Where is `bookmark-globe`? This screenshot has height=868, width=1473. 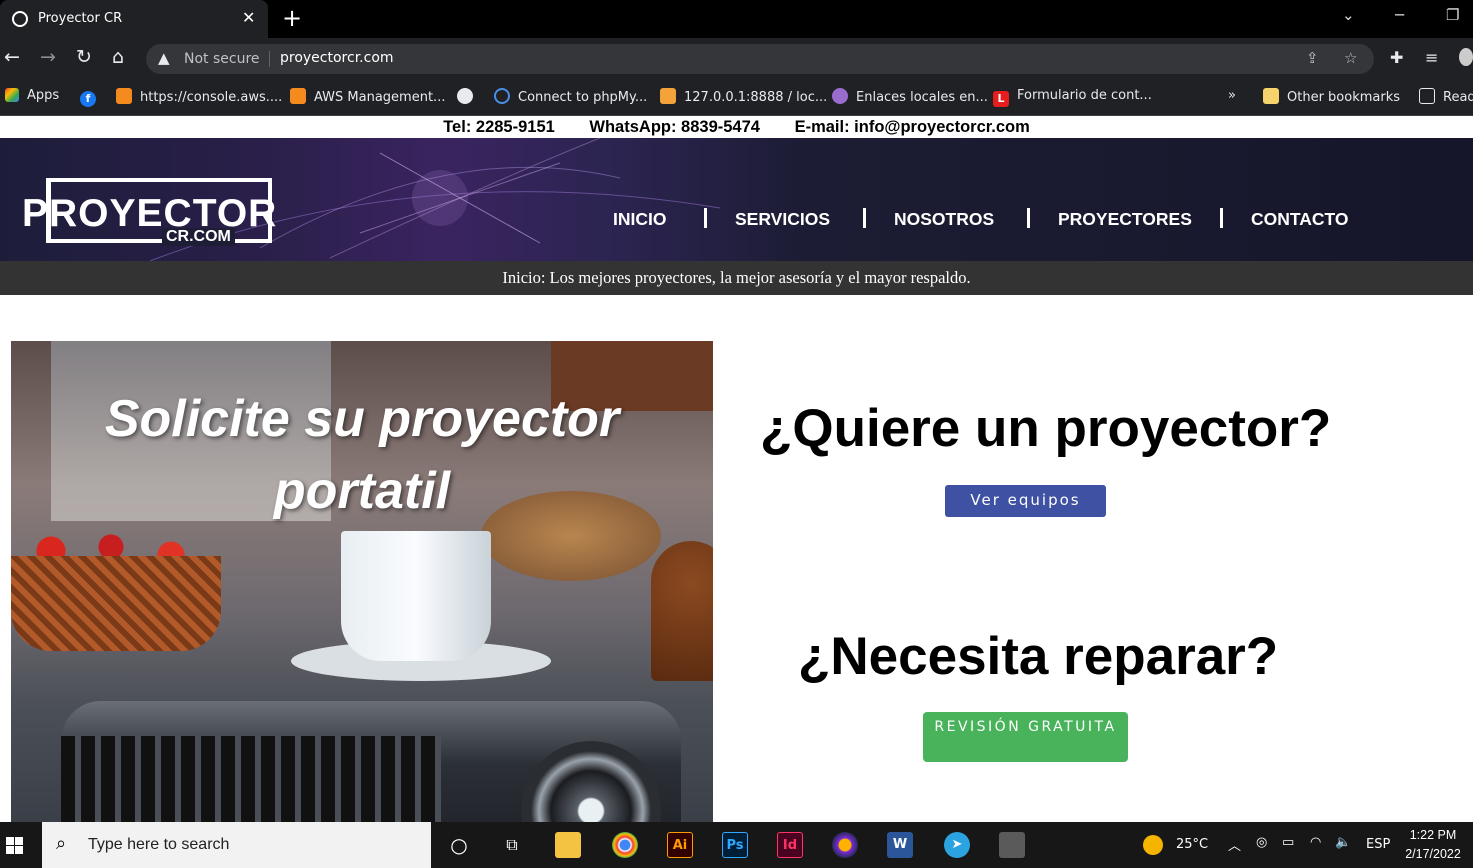 bookmark-globe is located at coordinates (469, 96).